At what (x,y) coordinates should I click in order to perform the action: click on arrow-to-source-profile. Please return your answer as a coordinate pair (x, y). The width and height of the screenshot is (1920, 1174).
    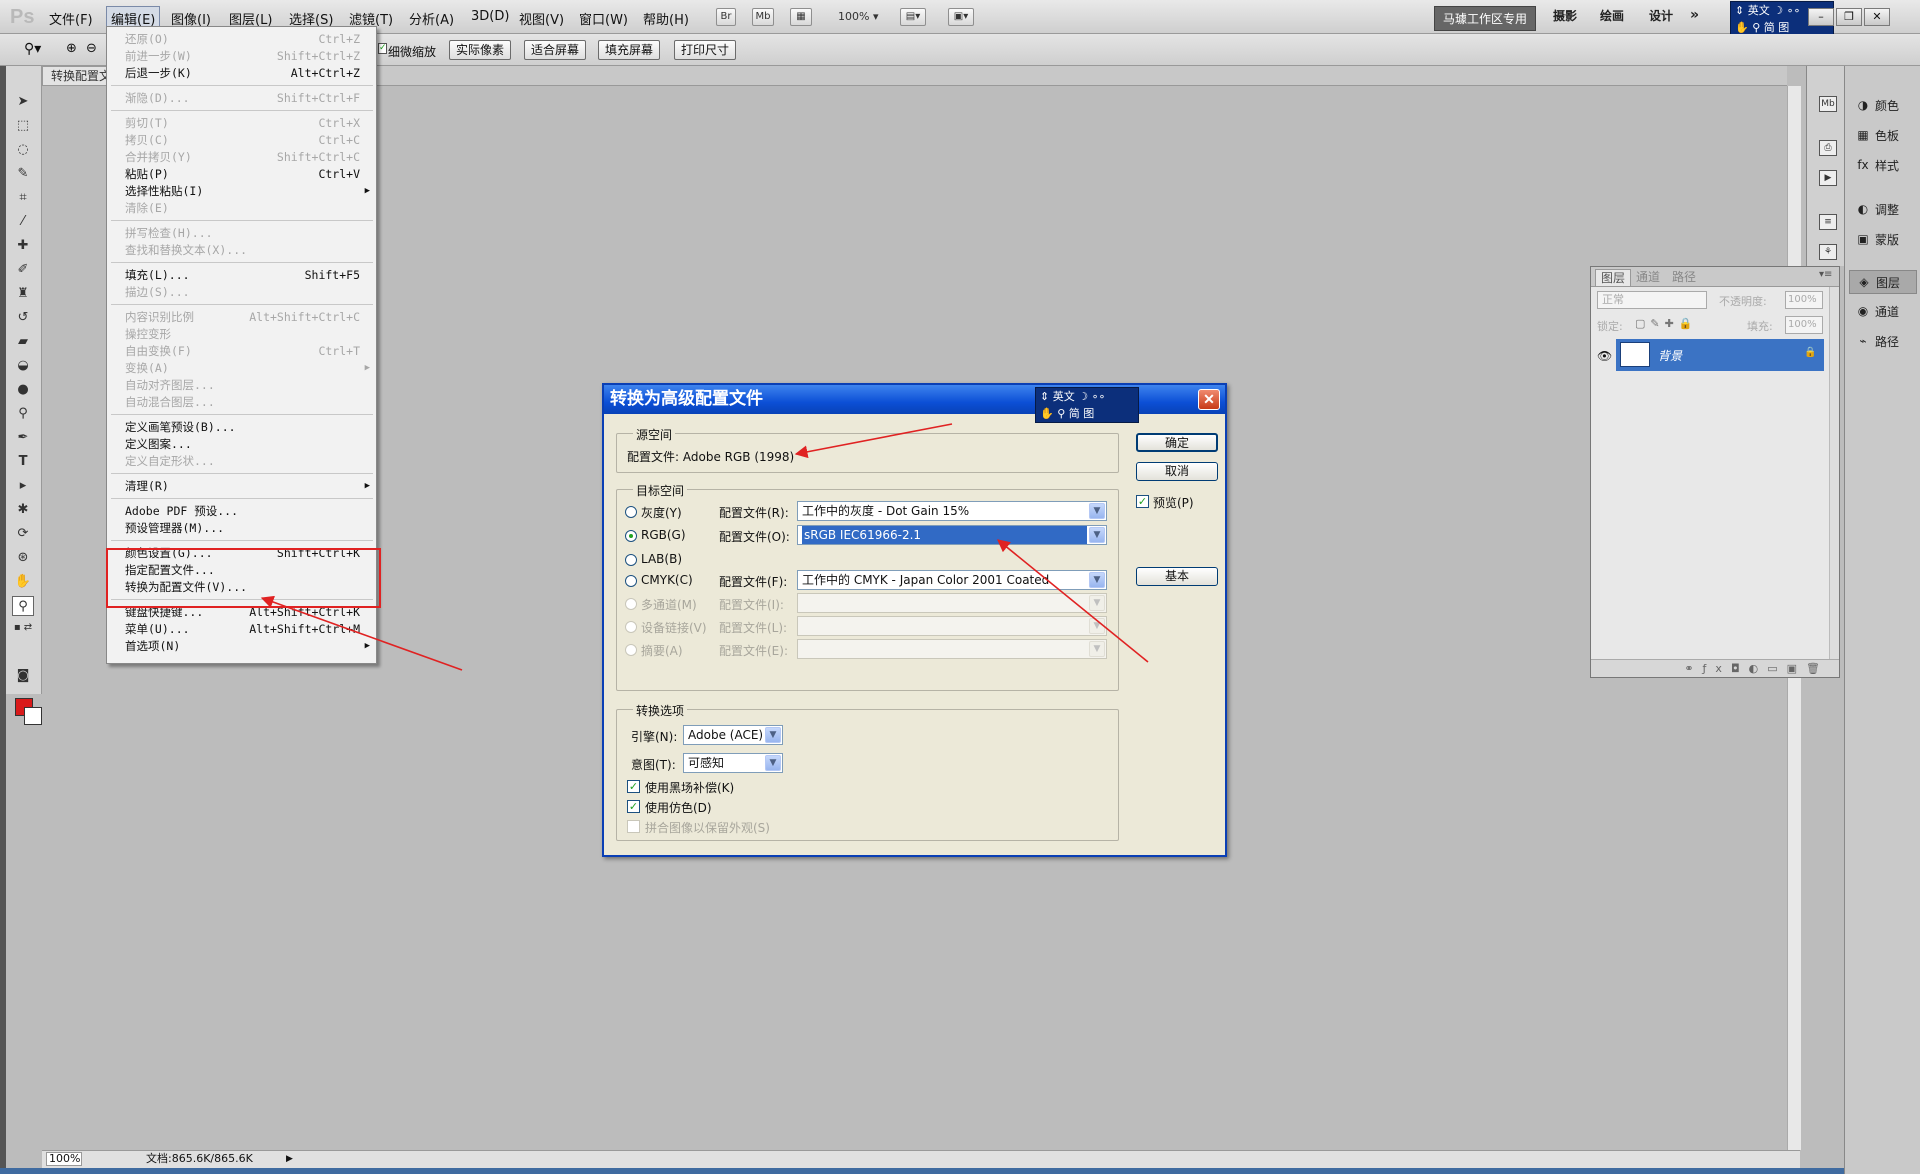
    Looking at the image, I should click on (873, 441).